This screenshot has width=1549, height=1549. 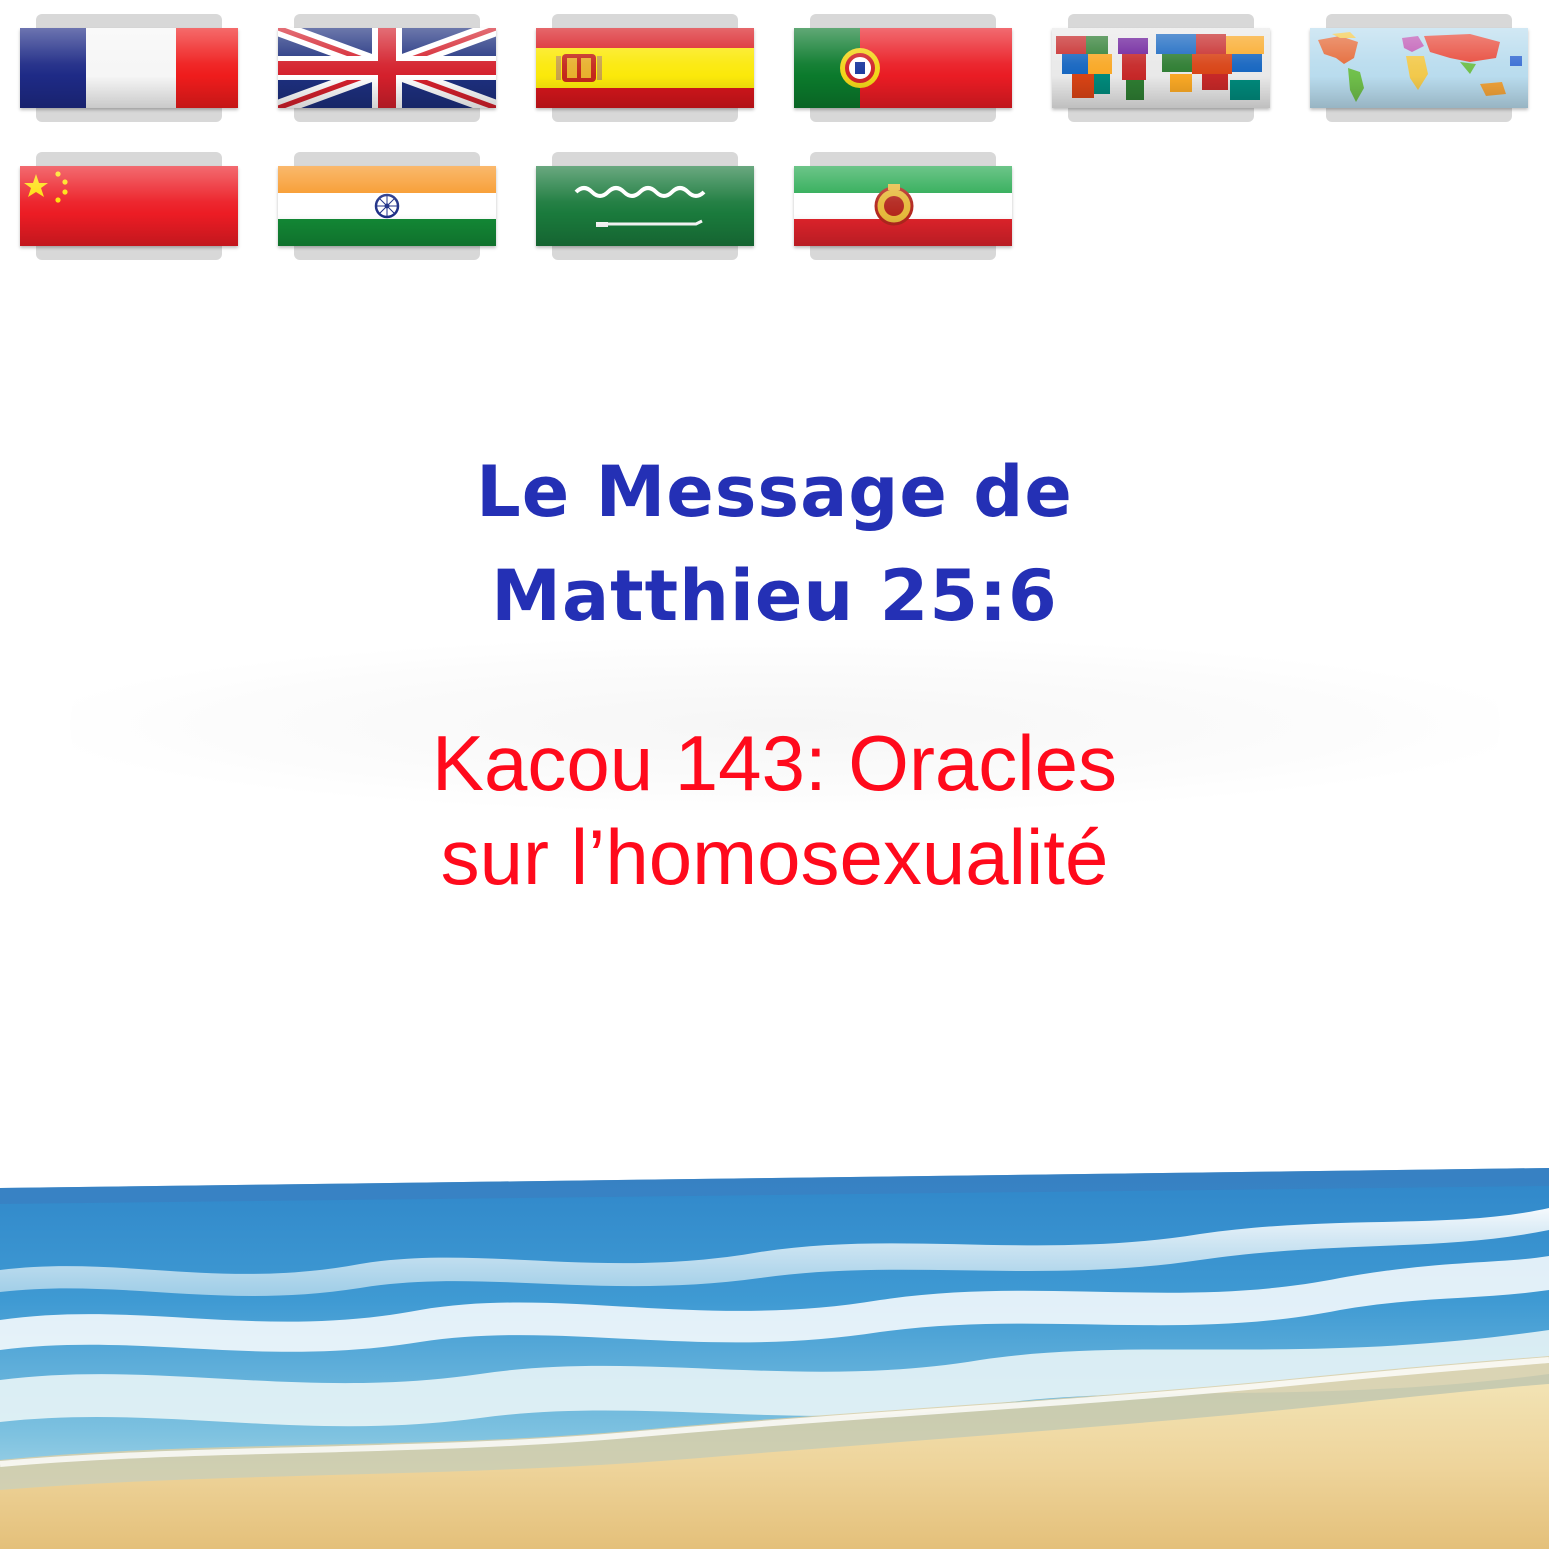 I want to click on language-button-english, so click(x=387, y=68).